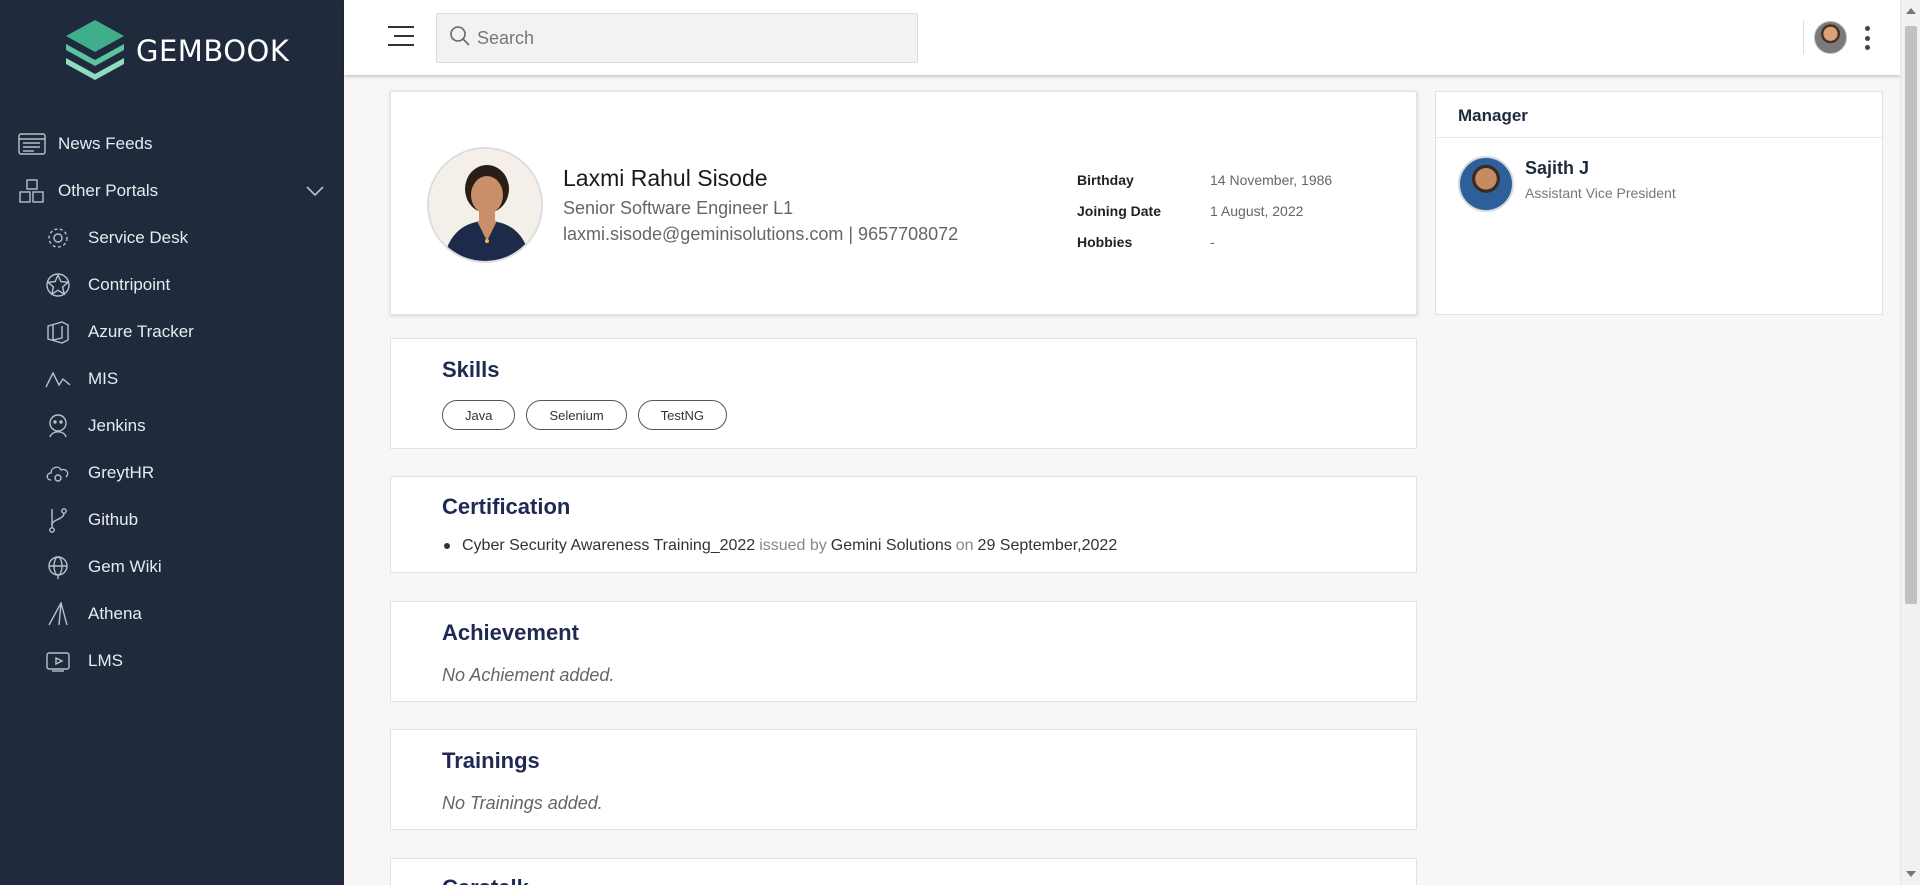 This screenshot has height=885, width=1920. What do you see at coordinates (213, 51) in the screenshot?
I see `brand-name: GEMBOOK` at bounding box center [213, 51].